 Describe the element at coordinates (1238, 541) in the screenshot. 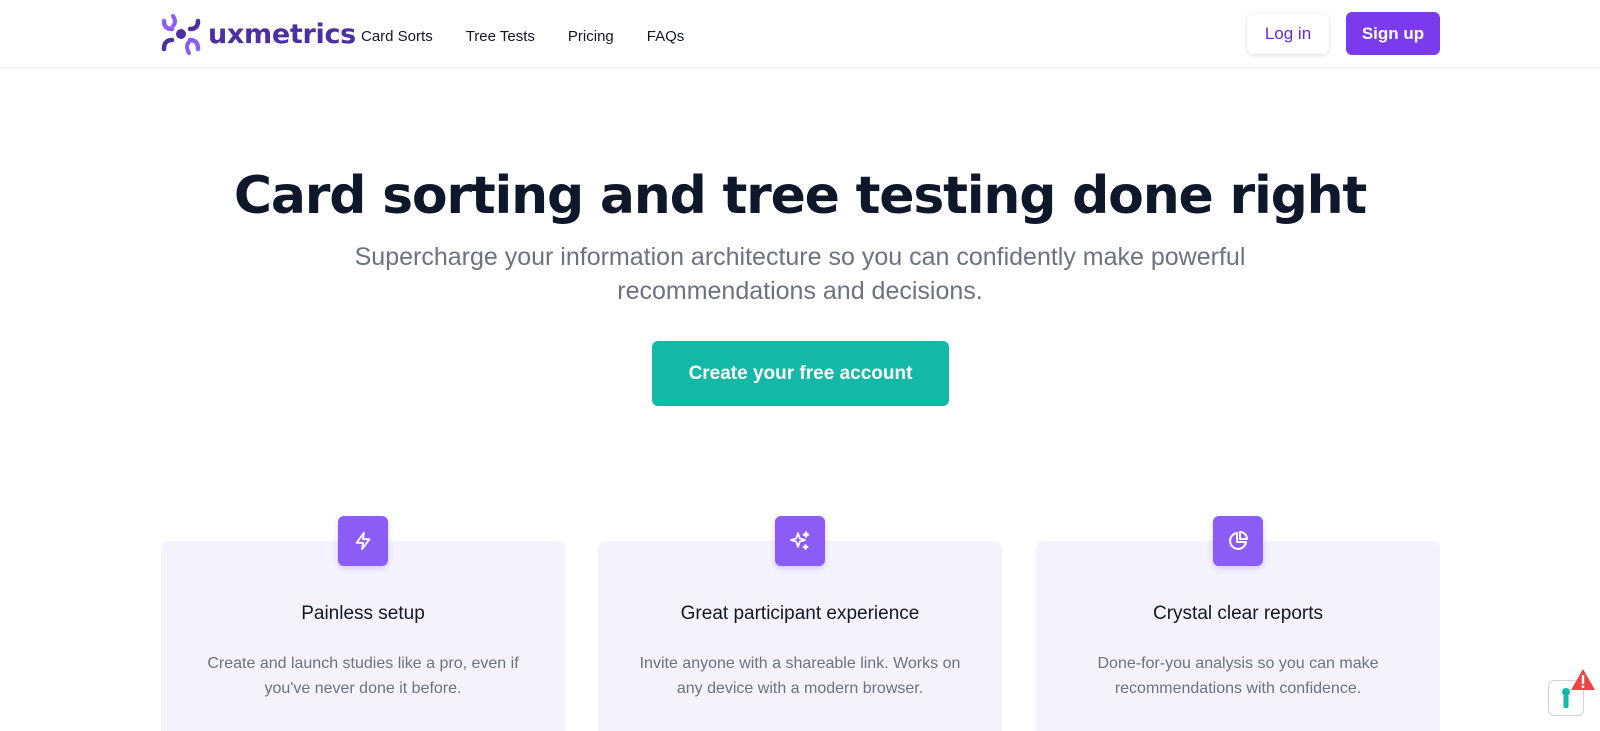

I see `pie-chart-icon` at that location.